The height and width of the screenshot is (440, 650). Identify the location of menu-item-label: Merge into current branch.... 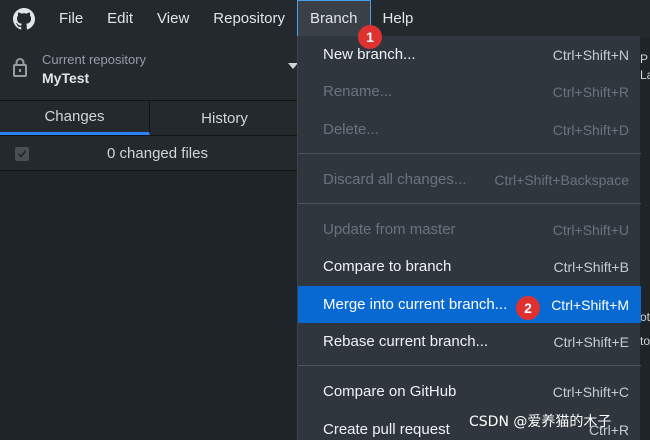
(415, 304).